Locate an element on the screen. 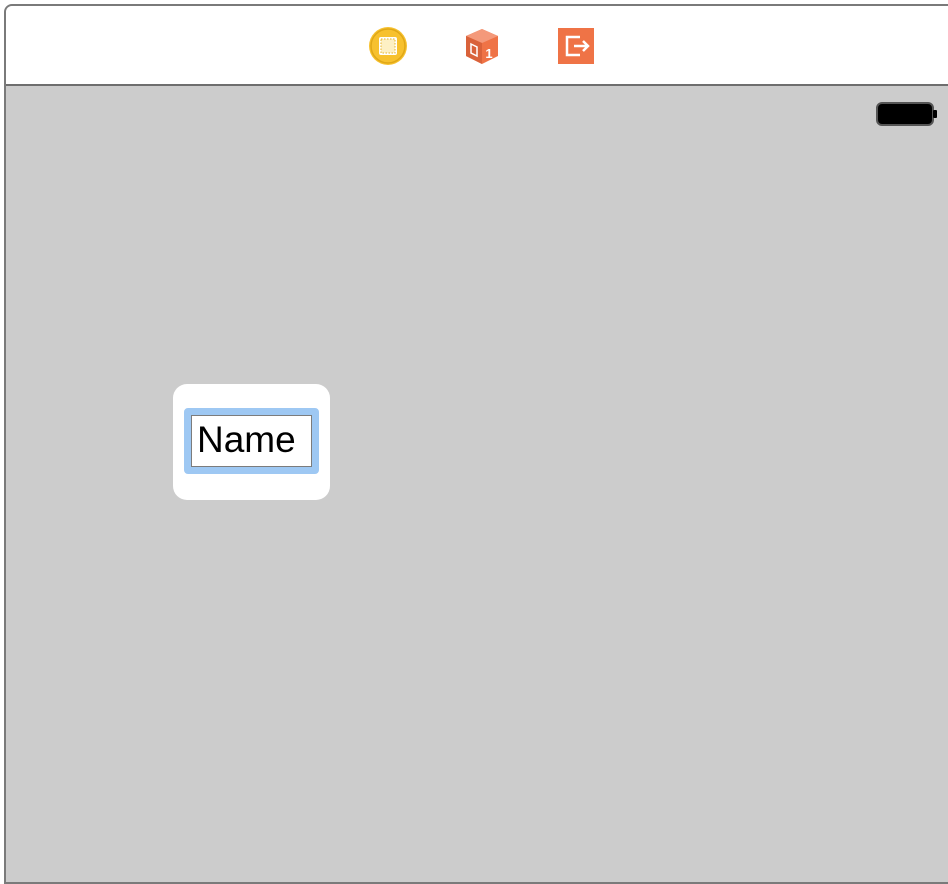 Image resolution: width=948 pixels, height=884 pixels. name-text-field: Name is located at coordinates (251, 441).